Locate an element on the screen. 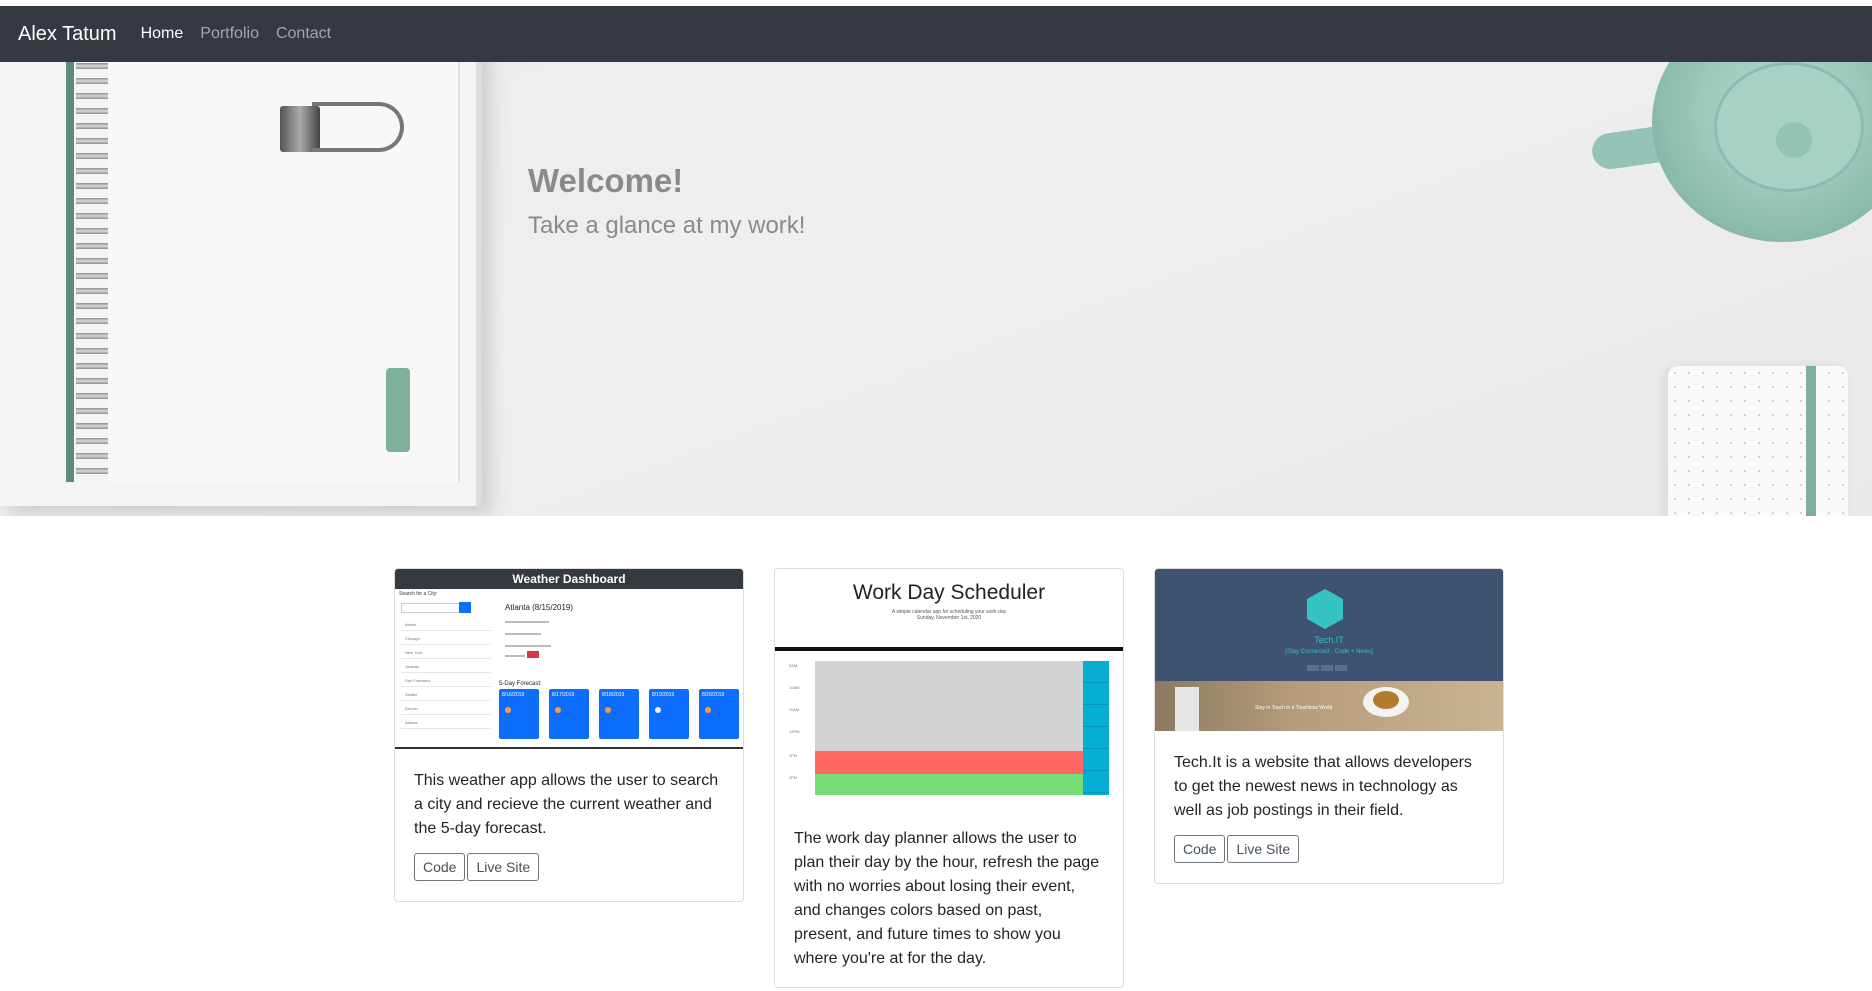 The height and width of the screenshot is (991, 1872). forecast-card: 8/17/2019 is located at coordinates (569, 714).